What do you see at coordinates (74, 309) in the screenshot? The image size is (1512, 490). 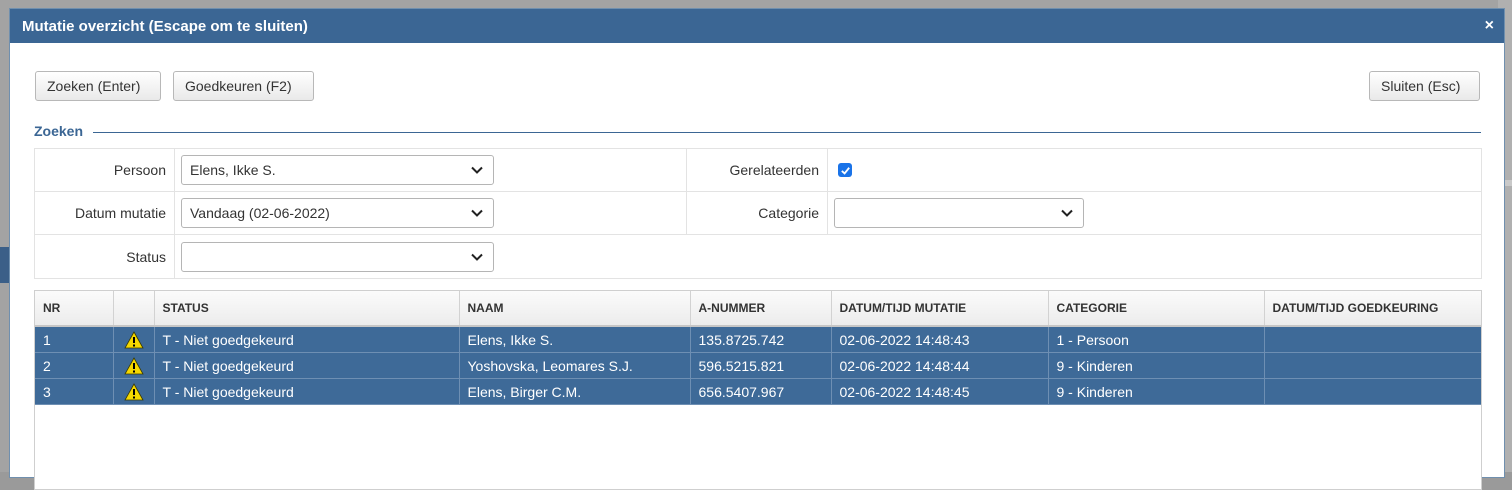 I see `column-header-nr: NR` at bounding box center [74, 309].